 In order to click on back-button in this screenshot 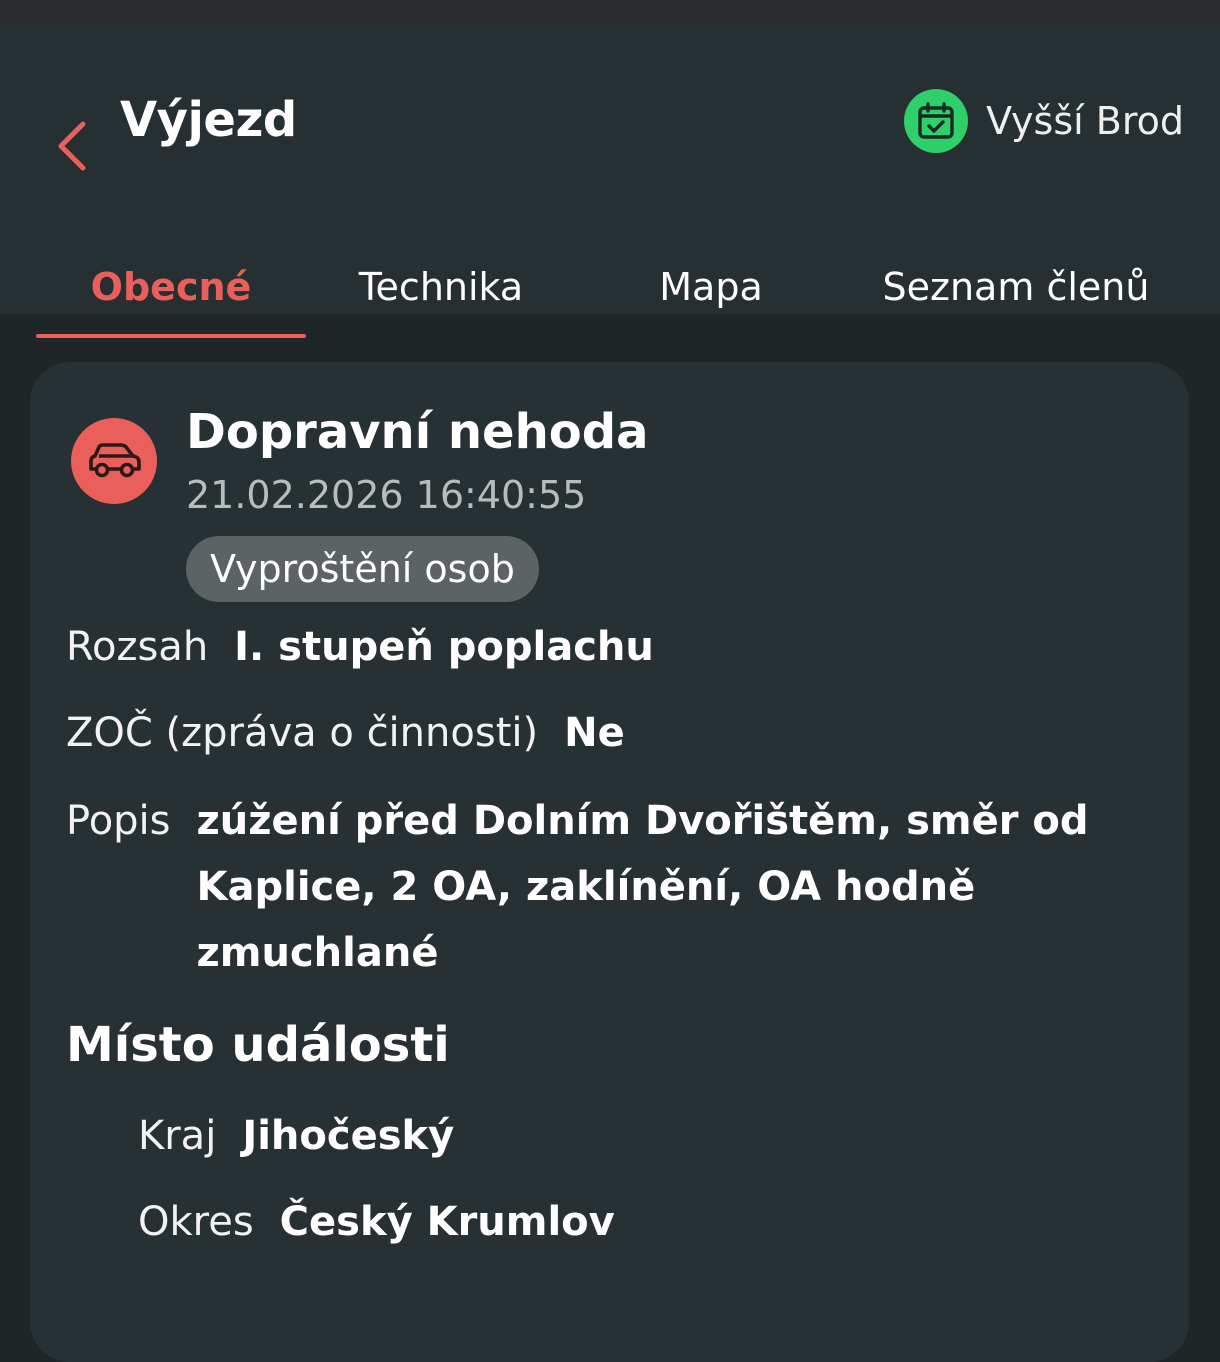, I will do `click(72, 146)`.